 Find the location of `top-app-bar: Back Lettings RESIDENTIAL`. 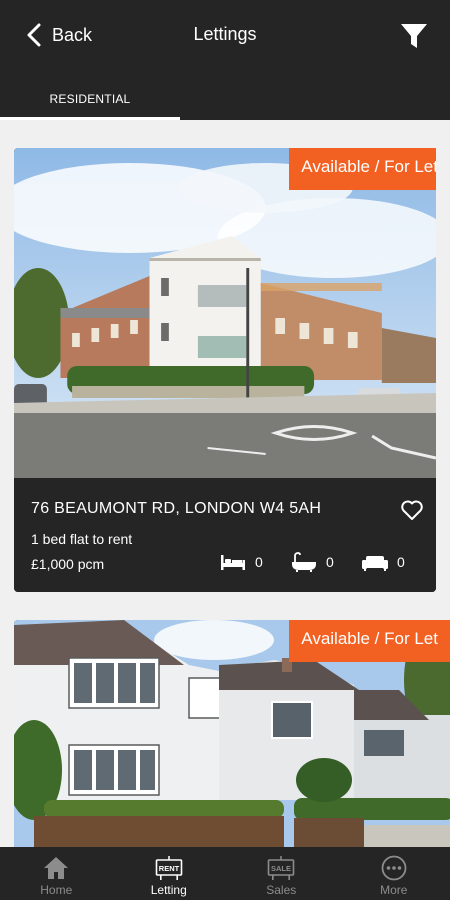

top-app-bar: Back Lettings RESIDENTIAL is located at coordinates (225, 60).